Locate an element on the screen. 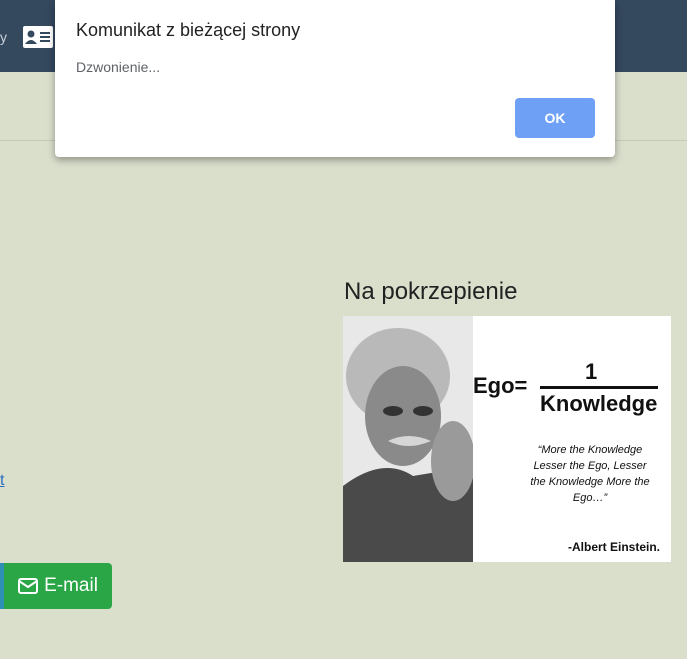 The image size is (687, 659). quote-denominator: Knowledge is located at coordinates (599, 403).